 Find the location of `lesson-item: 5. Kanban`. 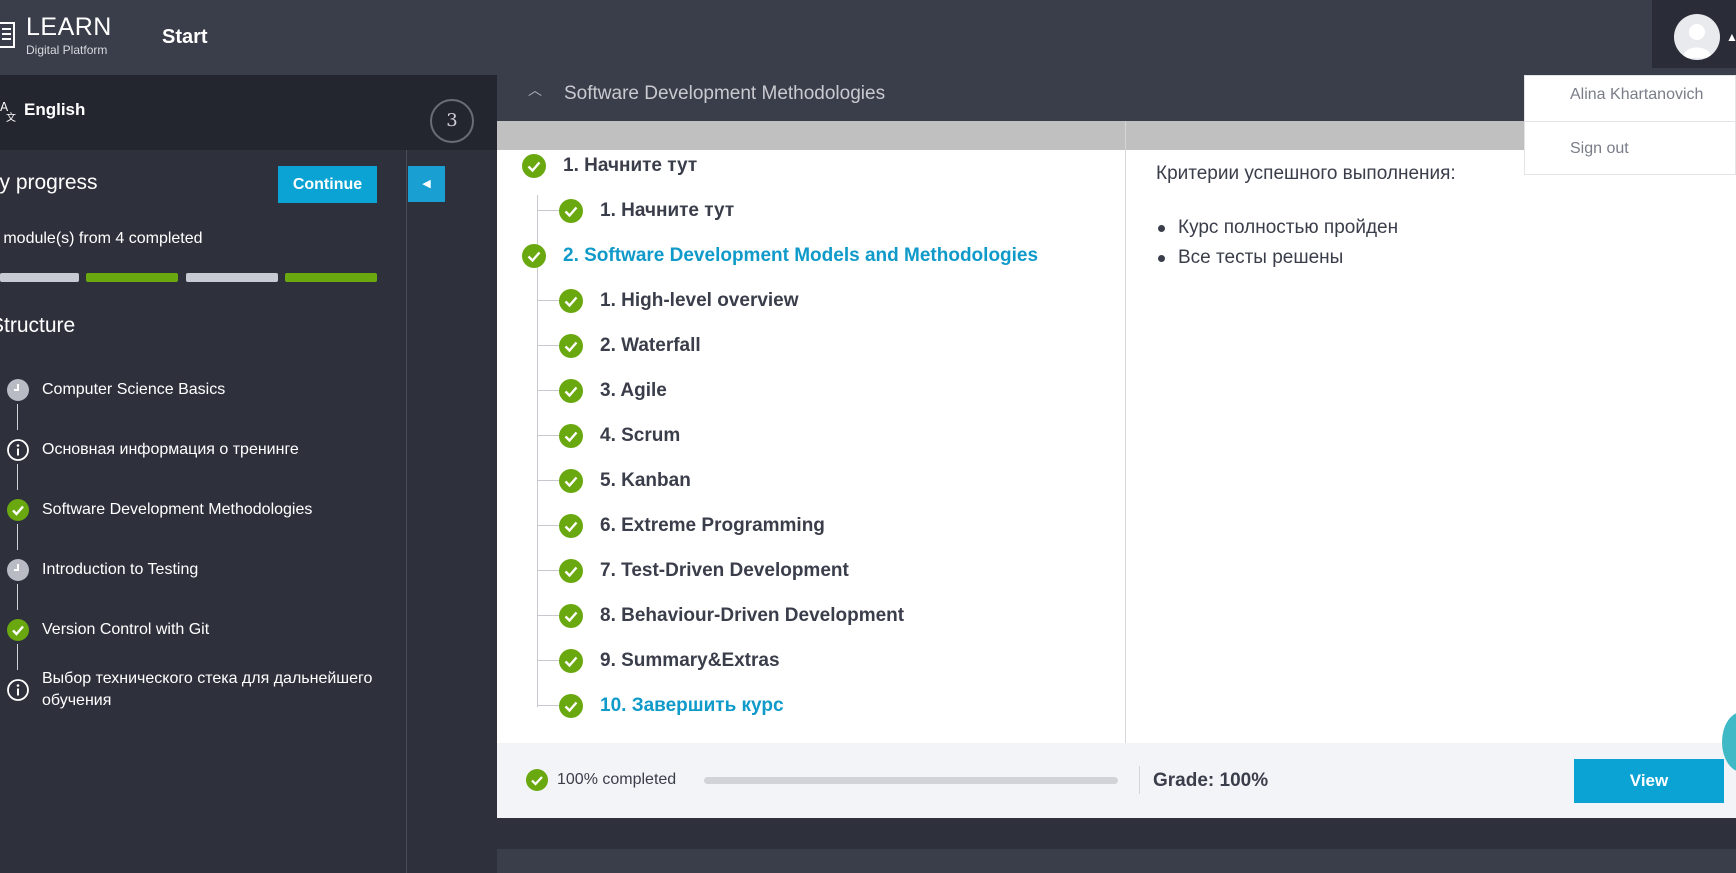

lesson-item: 5. Kanban is located at coordinates (625, 481).